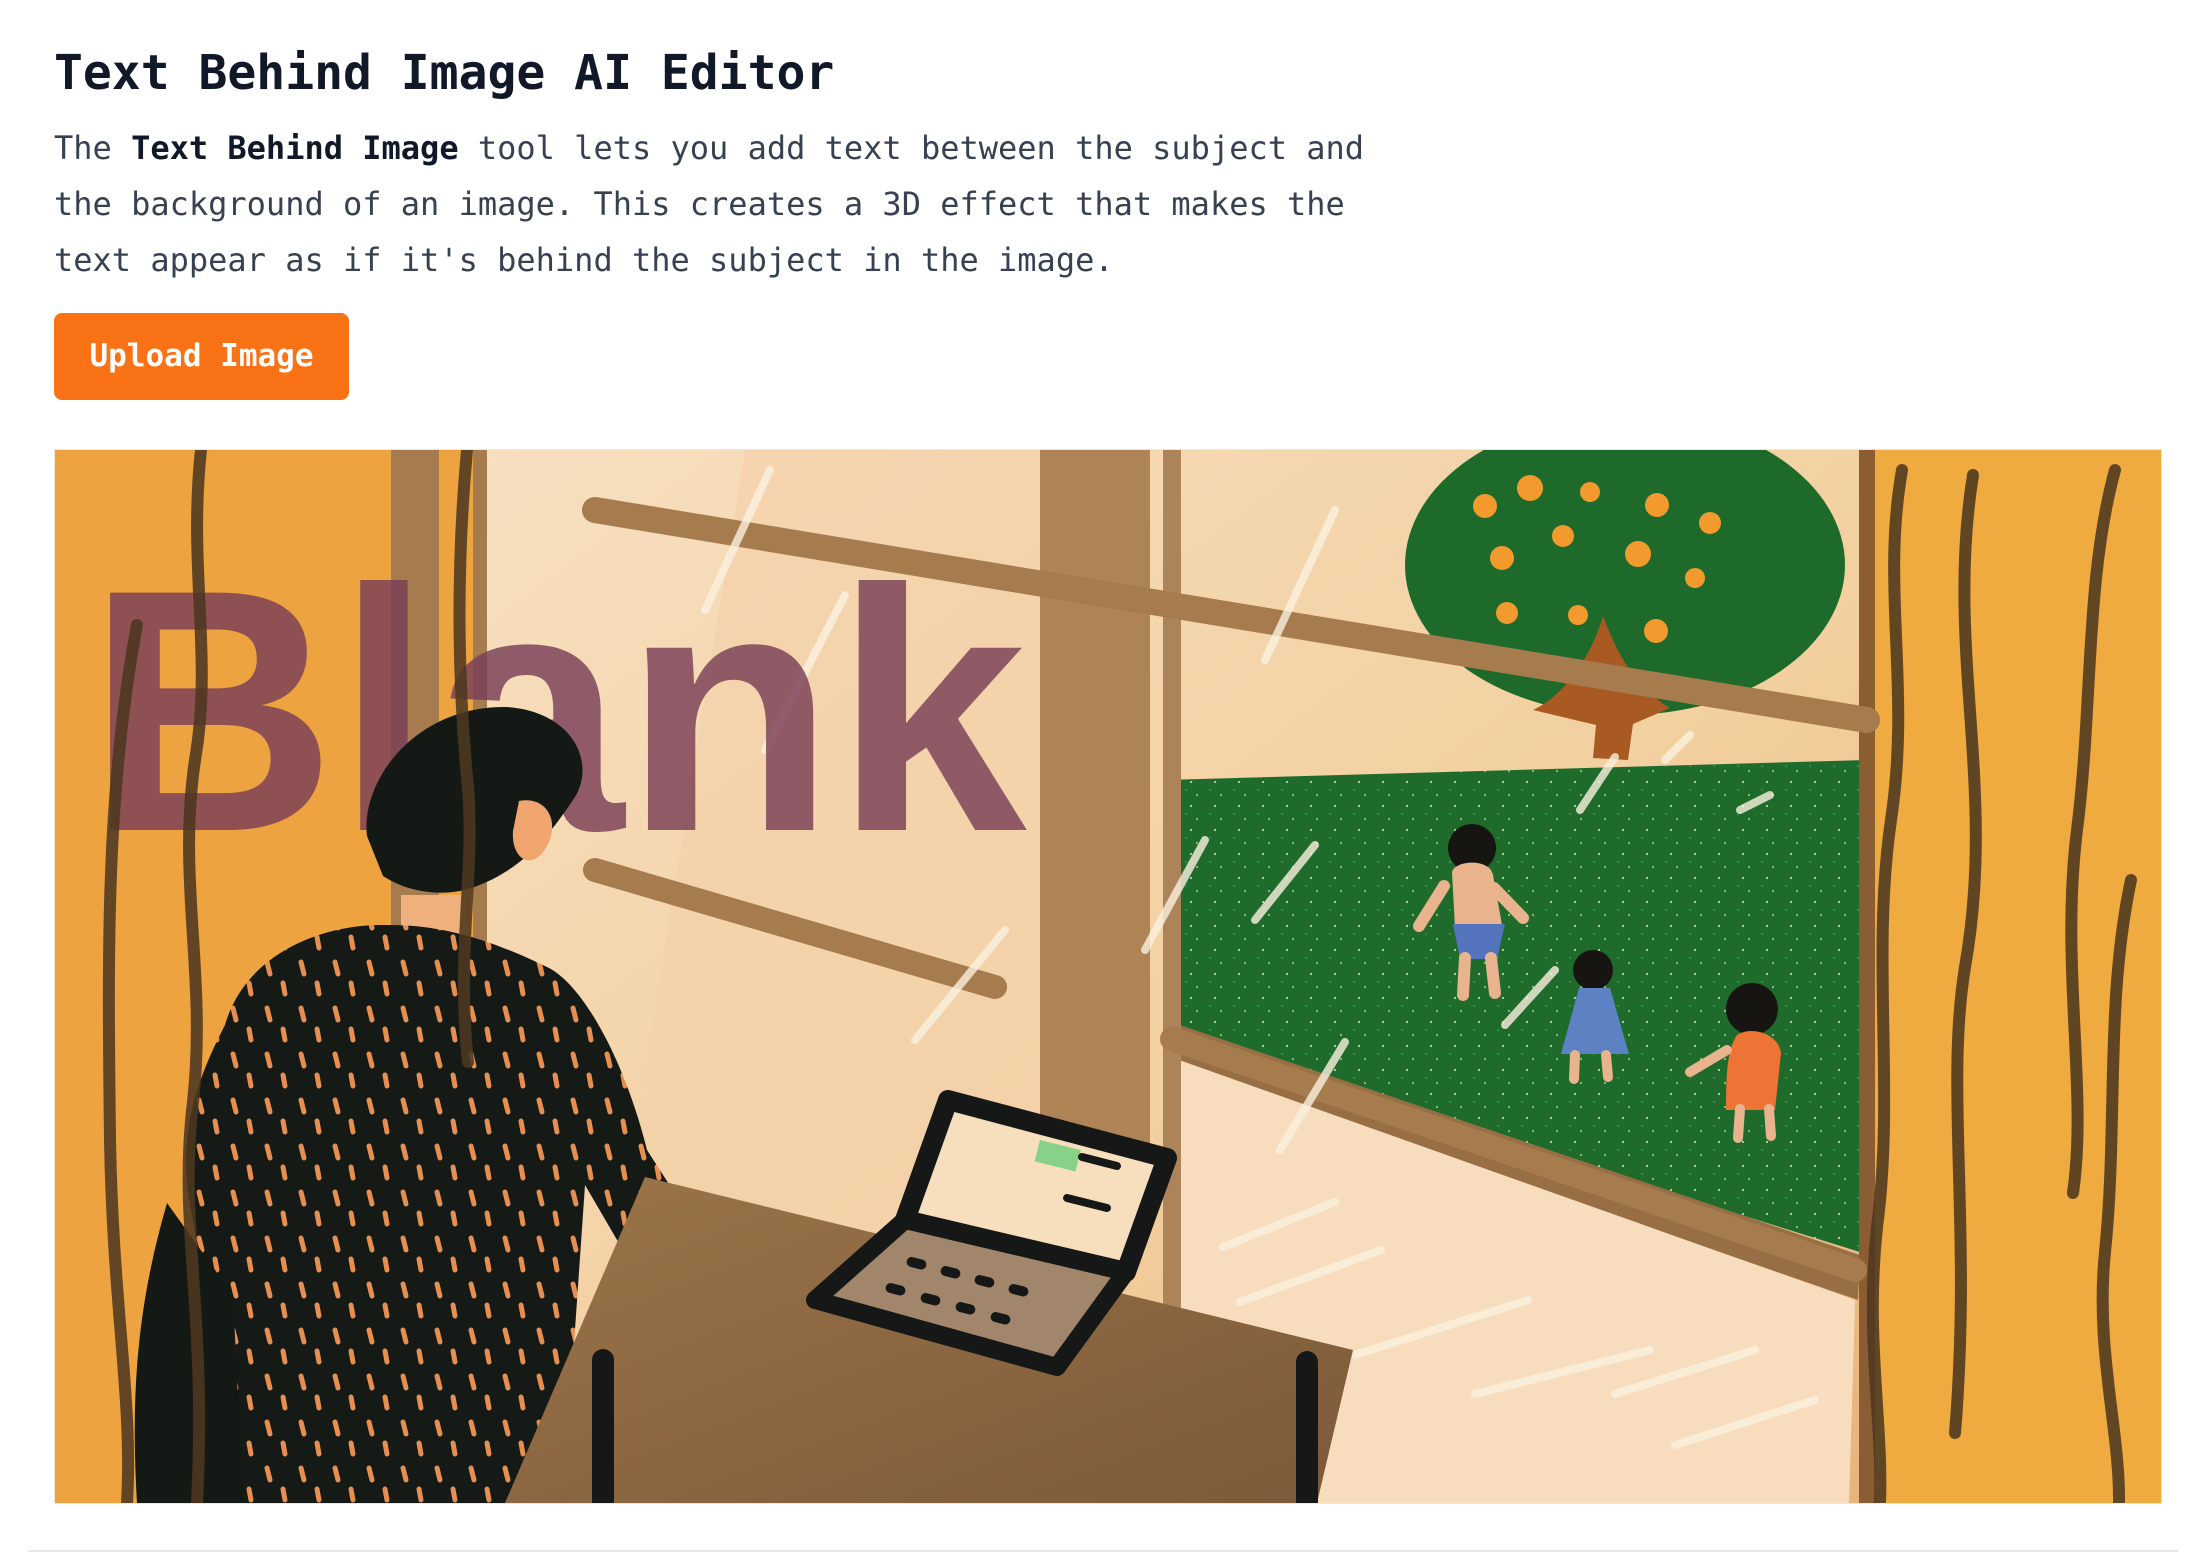 The height and width of the screenshot is (1552, 2192). I want to click on description-prefix: The, so click(93, 148).